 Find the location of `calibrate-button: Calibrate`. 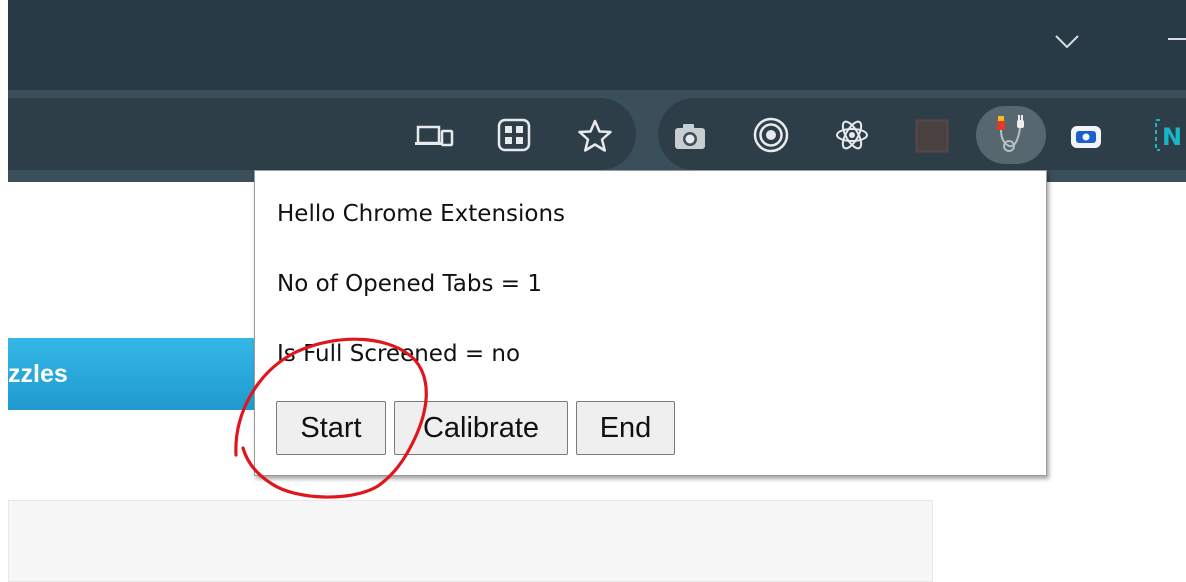

calibrate-button: Calibrate is located at coordinates (481, 428).